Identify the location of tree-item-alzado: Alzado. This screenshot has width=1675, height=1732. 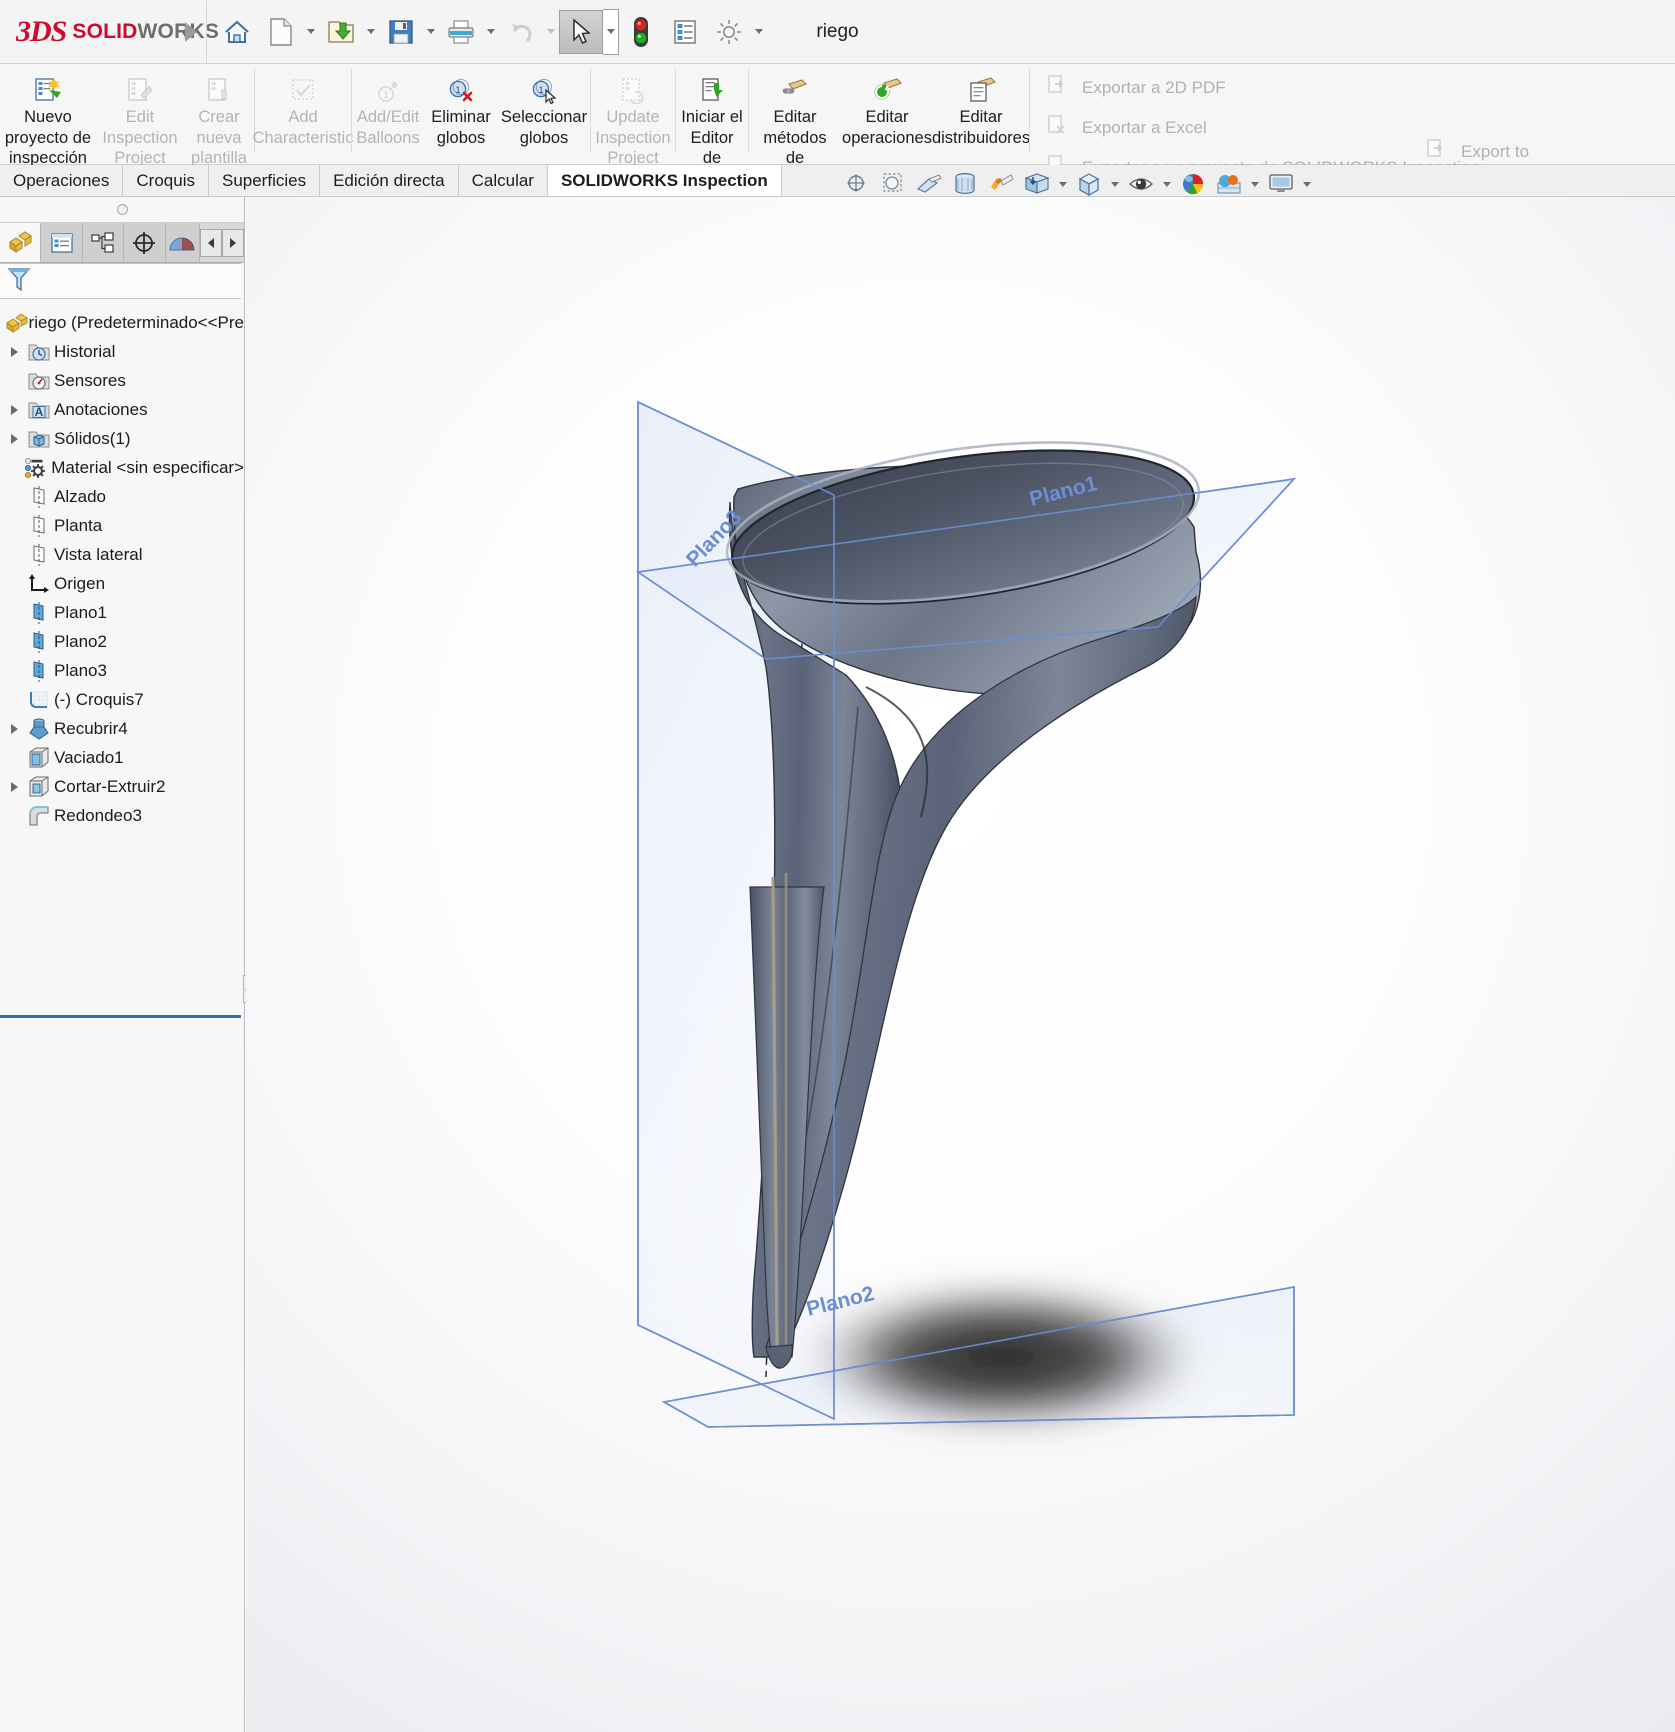
(122, 496).